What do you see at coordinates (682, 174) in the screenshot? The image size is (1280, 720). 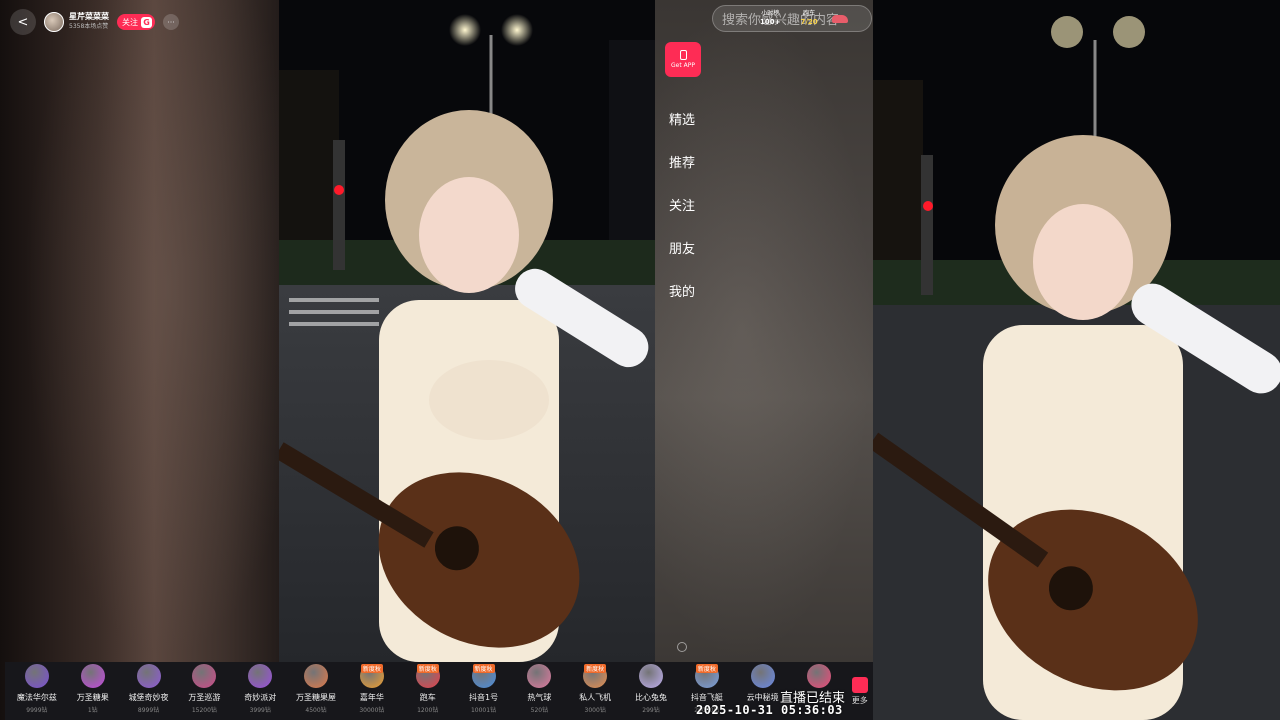 I see `menu-item-recommend: 推荐` at bounding box center [682, 174].